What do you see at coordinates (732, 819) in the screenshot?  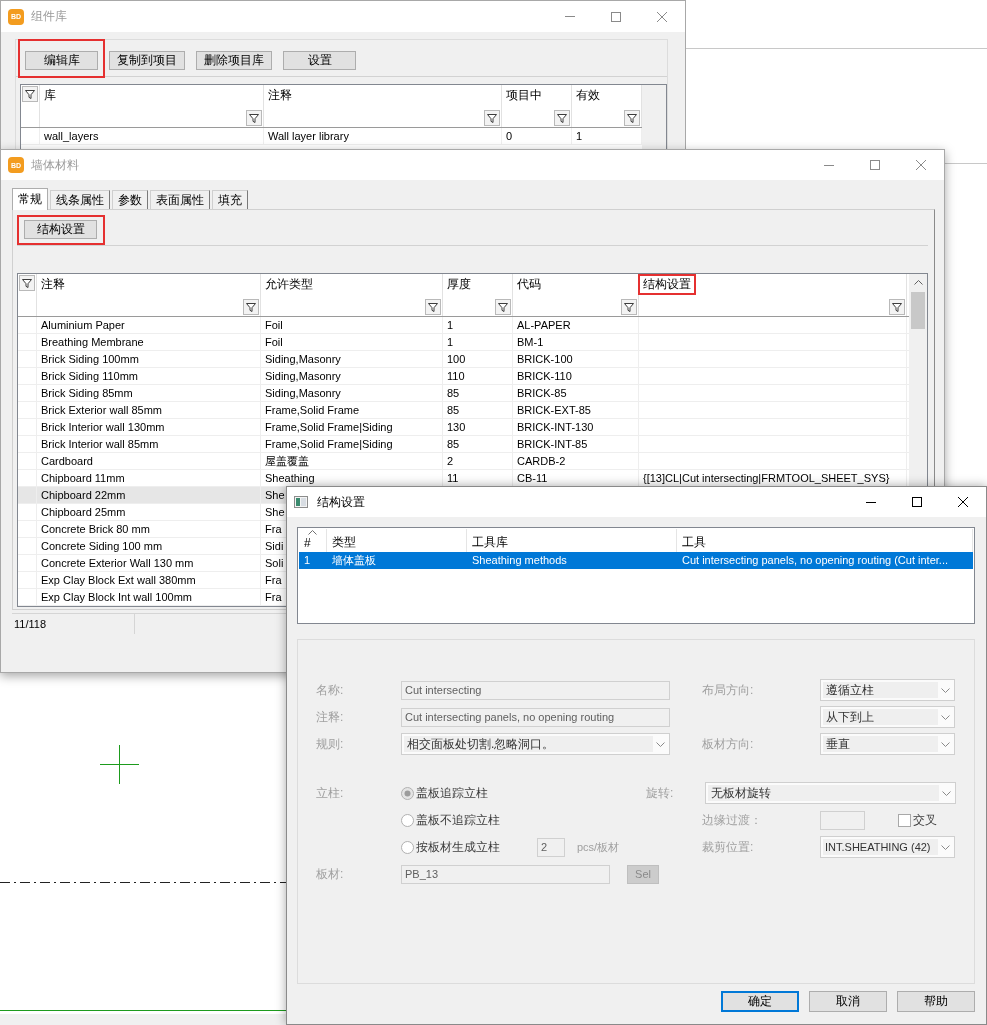 I see `field-label: 边缘过渡：` at bounding box center [732, 819].